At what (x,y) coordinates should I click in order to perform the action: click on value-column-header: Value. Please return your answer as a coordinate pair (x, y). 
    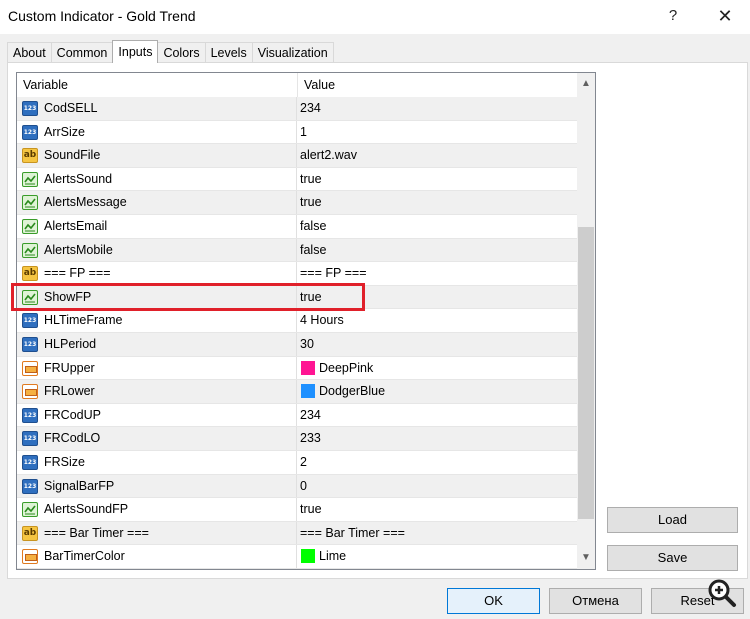
    Looking at the image, I should click on (436, 85).